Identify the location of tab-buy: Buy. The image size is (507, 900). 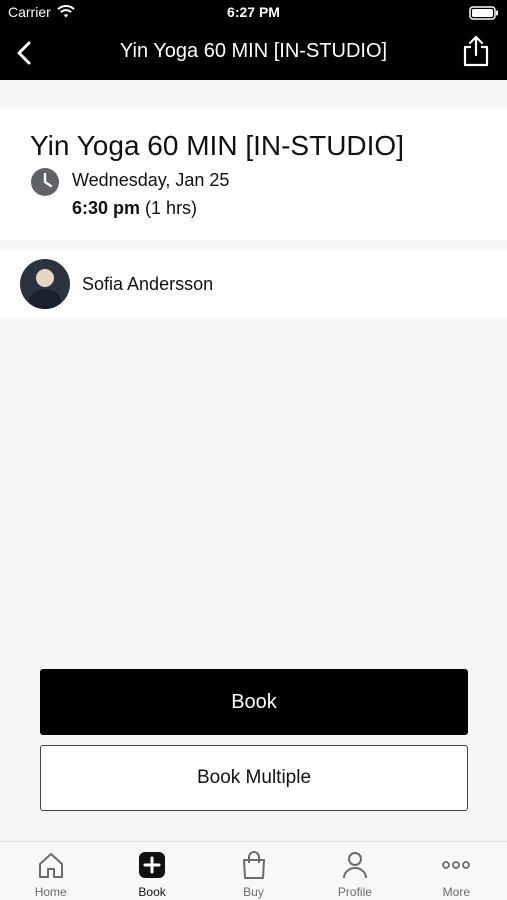
(253, 871).